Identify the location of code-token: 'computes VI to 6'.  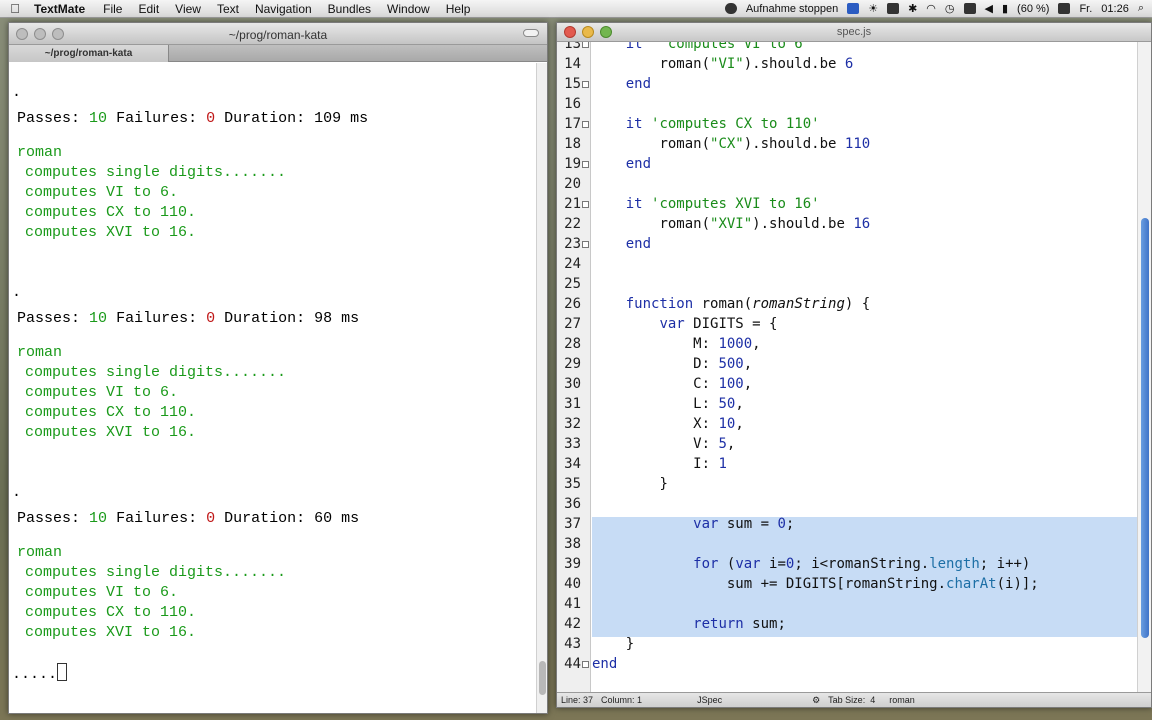
(735, 47).